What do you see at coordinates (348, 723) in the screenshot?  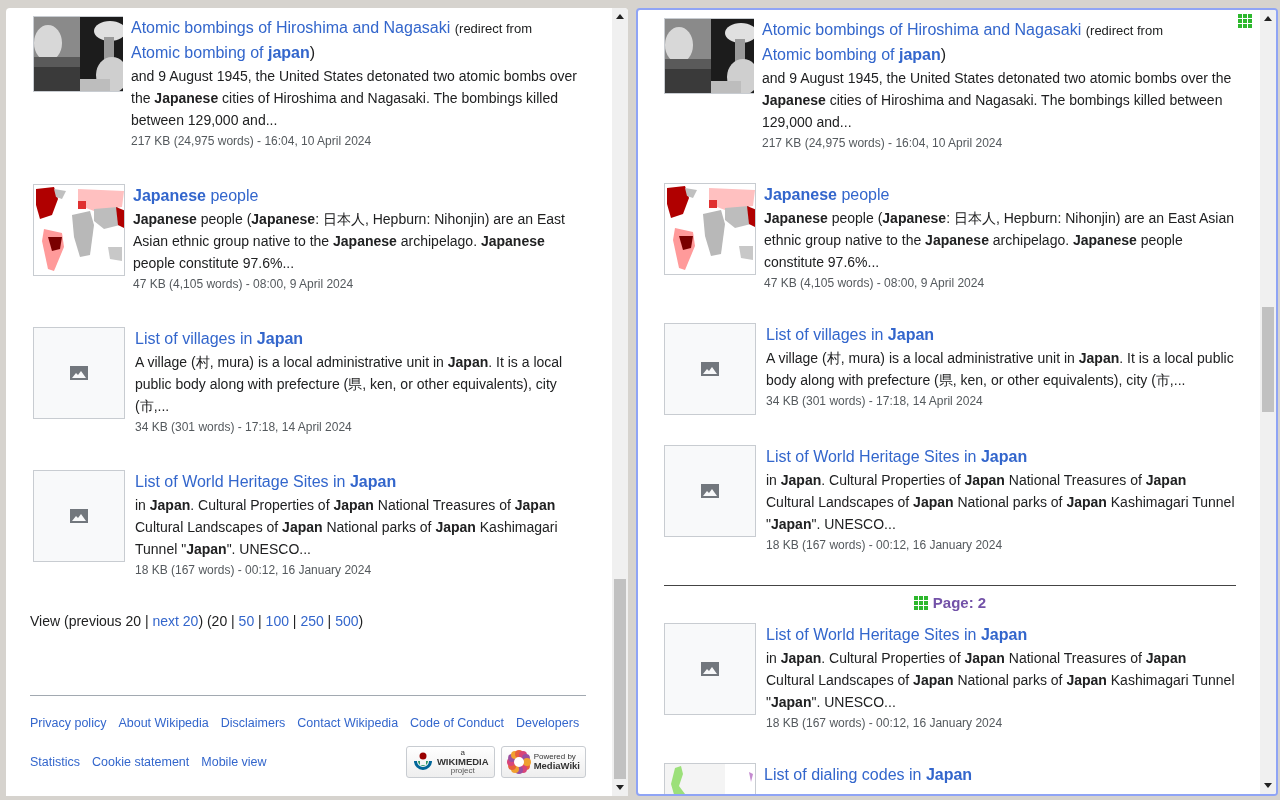 I see `footer-link: Contact Wikipedia` at bounding box center [348, 723].